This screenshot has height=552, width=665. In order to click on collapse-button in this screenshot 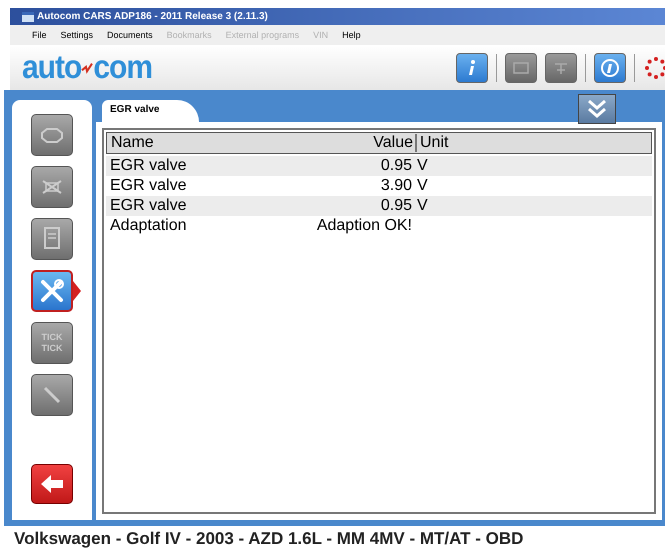, I will do `click(597, 109)`.